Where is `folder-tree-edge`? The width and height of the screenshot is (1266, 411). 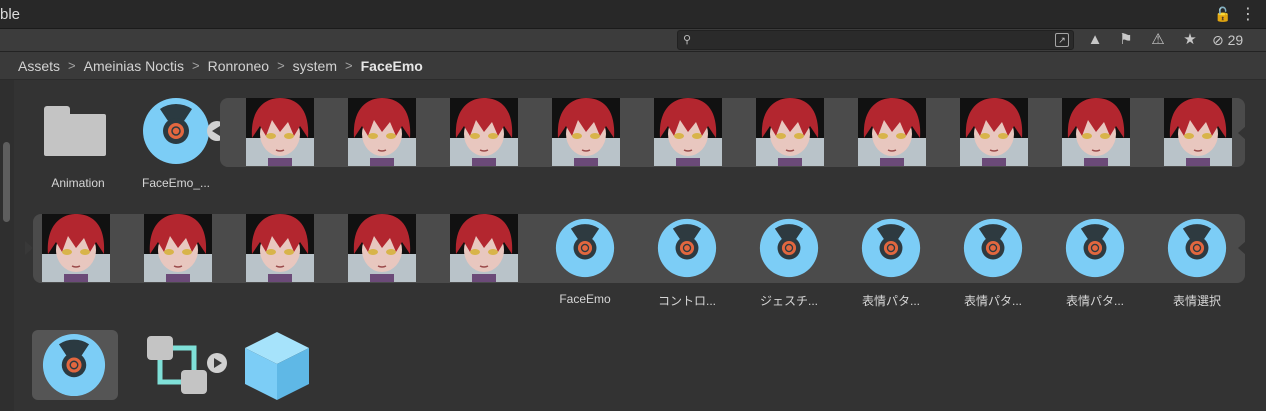
folder-tree-edge is located at coordinates (7, 245).